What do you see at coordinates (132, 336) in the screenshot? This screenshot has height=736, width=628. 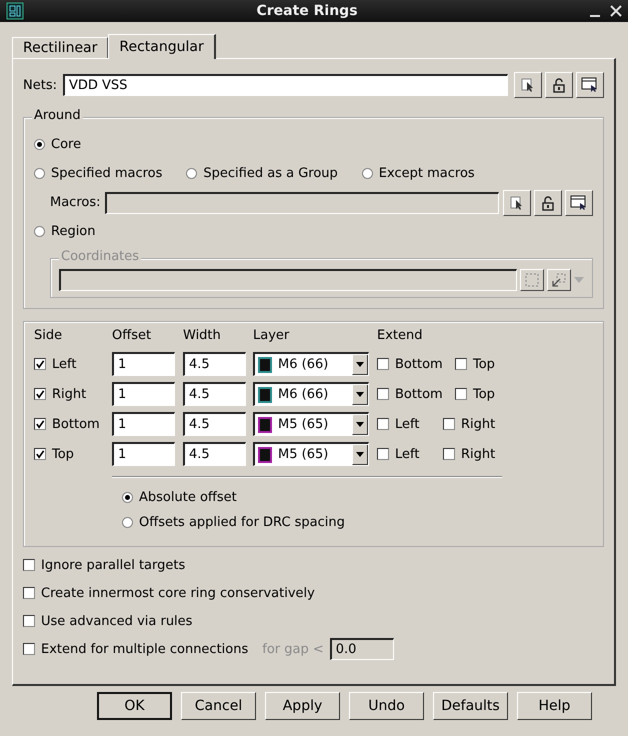 I see `column-header: Offset` at bounding box center [132, 336].